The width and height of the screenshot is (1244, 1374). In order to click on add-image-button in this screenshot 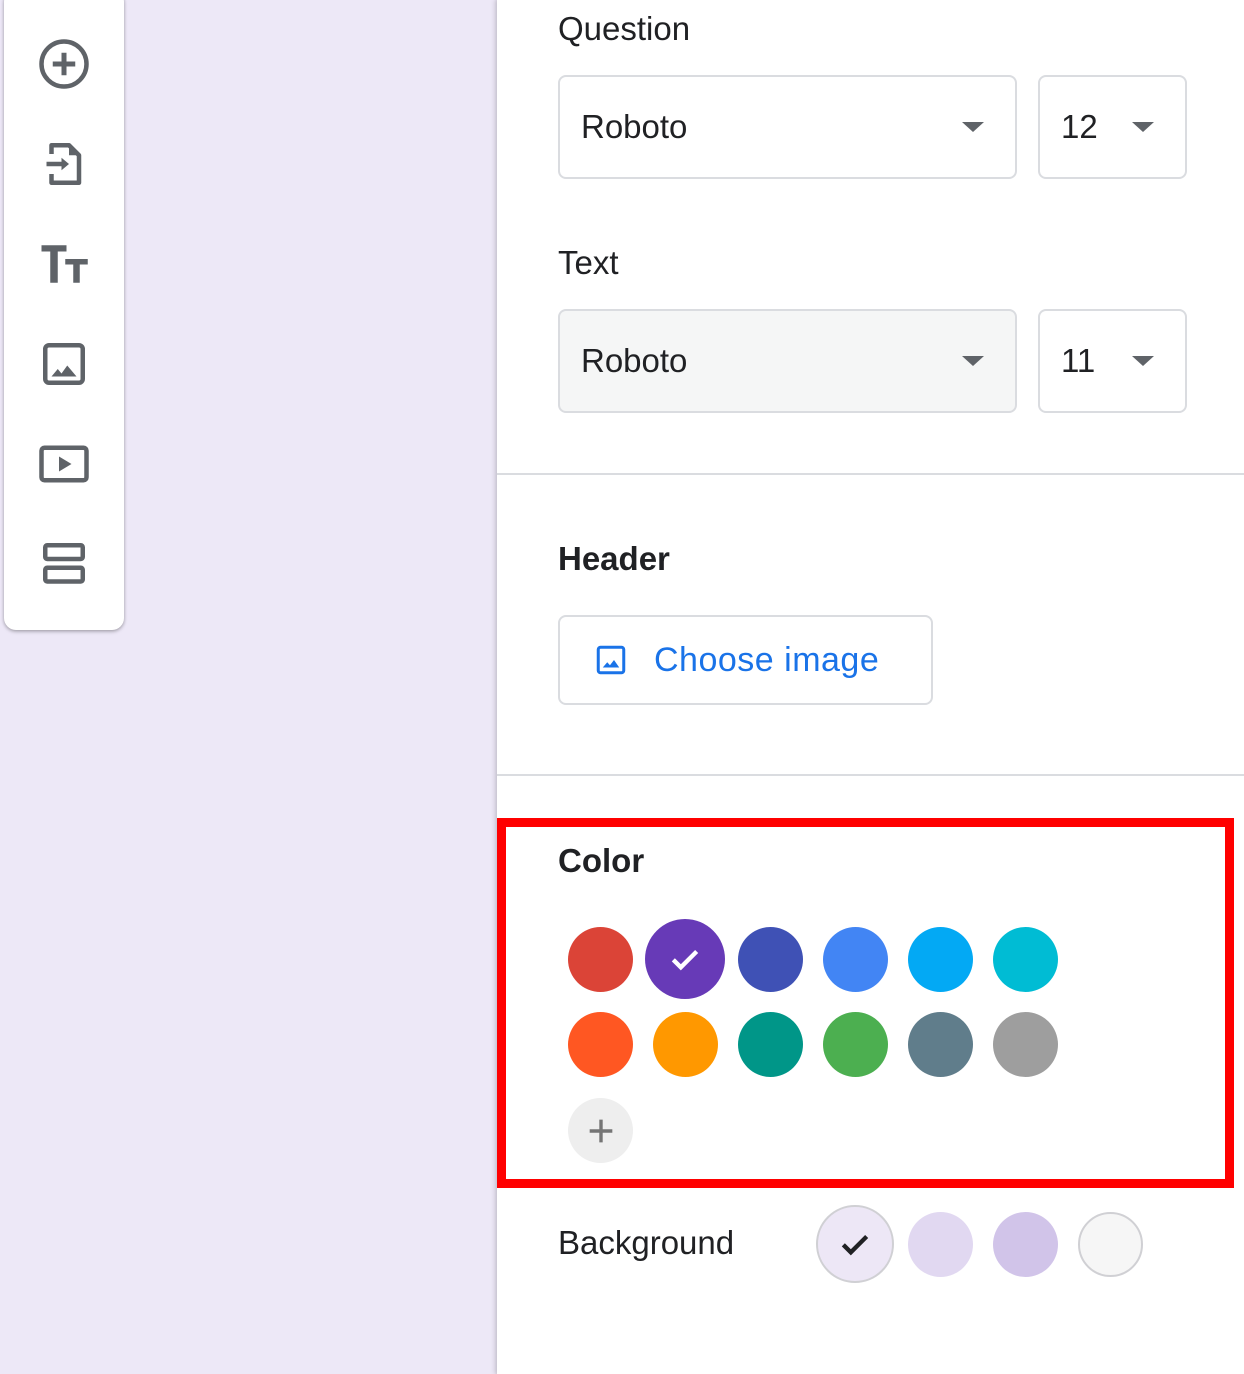, I will do `click(64, 364)`.